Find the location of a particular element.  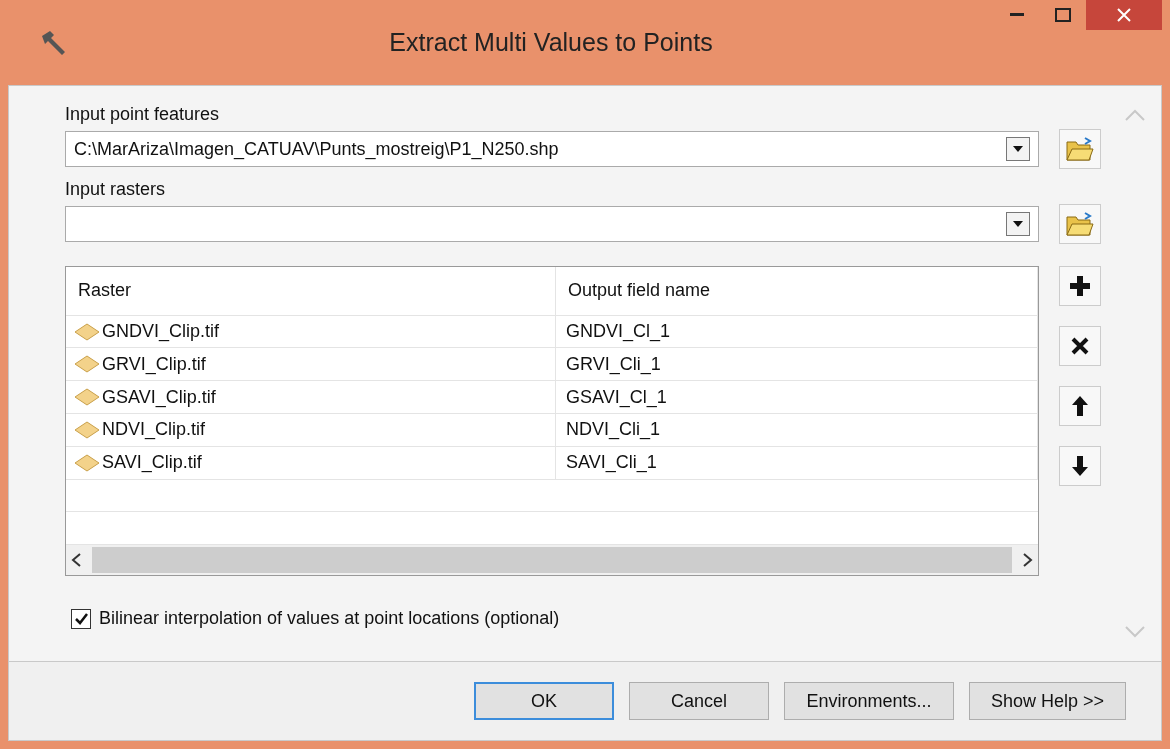

plus-icon is located at coordinates (1080, 286).